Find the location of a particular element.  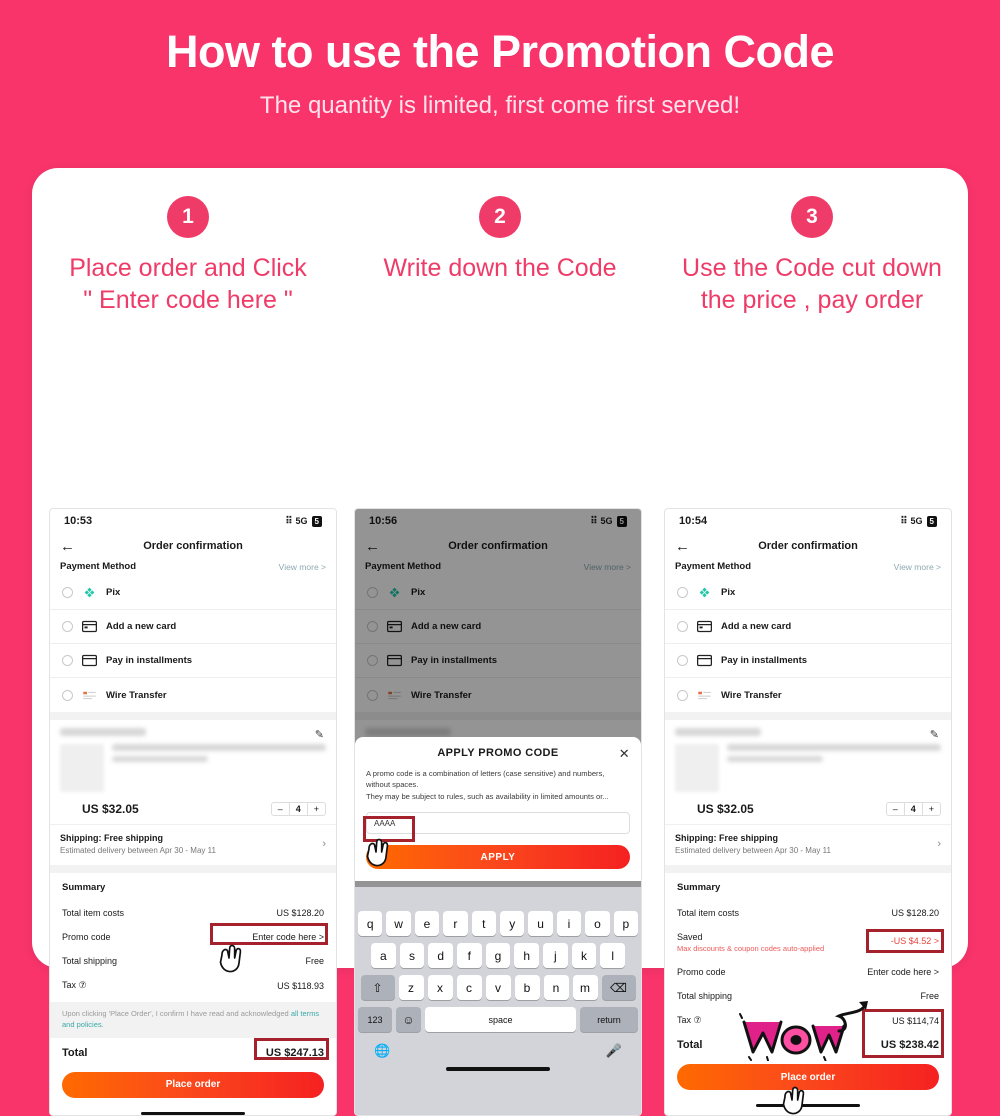

store-name-redacted is located at coordinates (718, 732).